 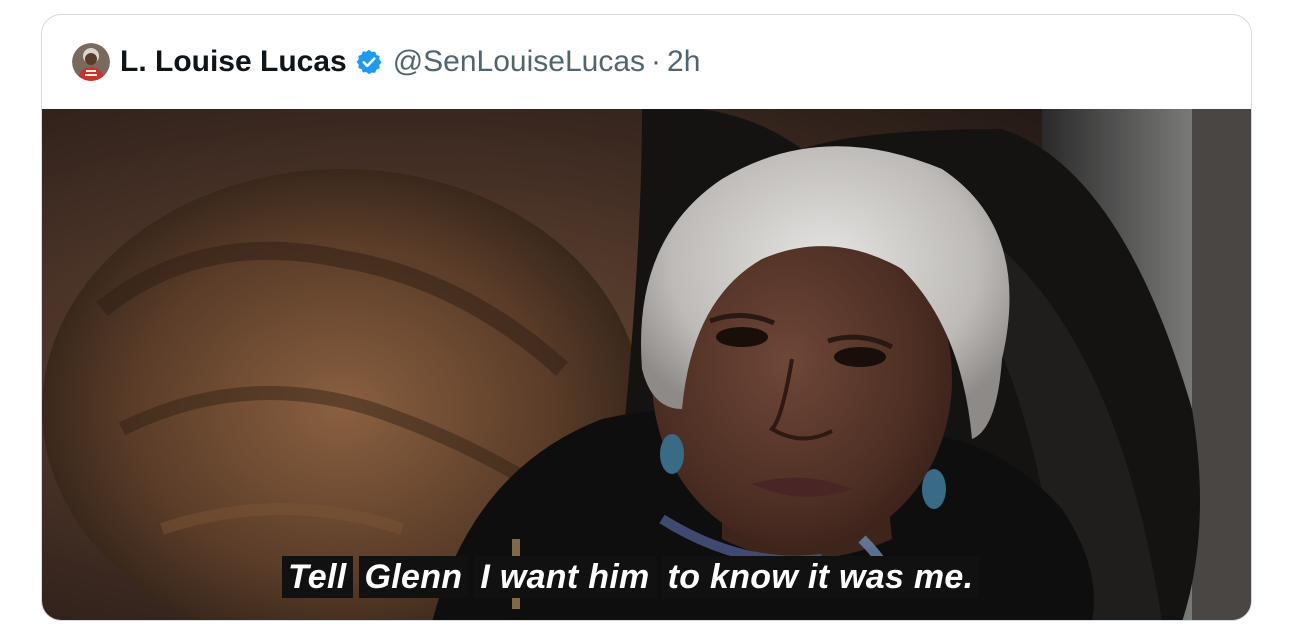 I want to click on display-name: L. Louise Lucas, so click(x=233, y=62).